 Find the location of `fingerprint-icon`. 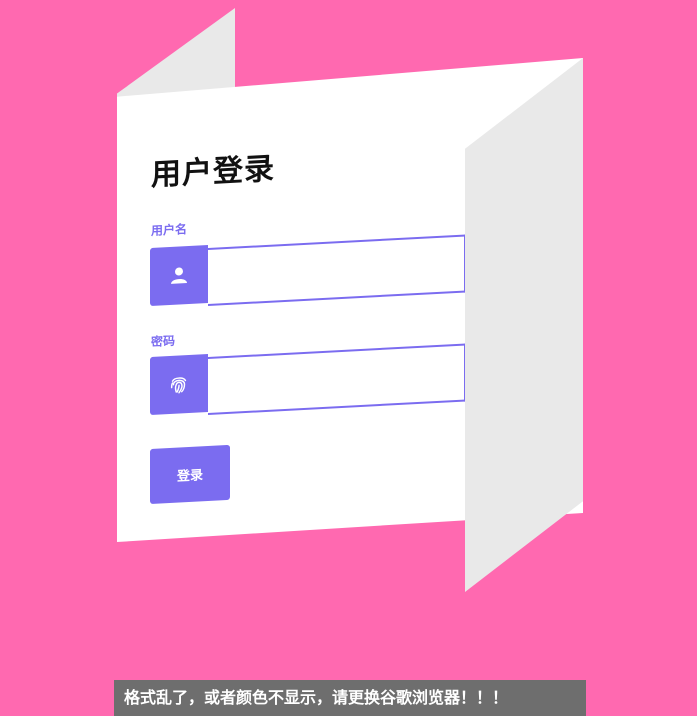

fingerprint-icon is located at coordinates (179, 384).